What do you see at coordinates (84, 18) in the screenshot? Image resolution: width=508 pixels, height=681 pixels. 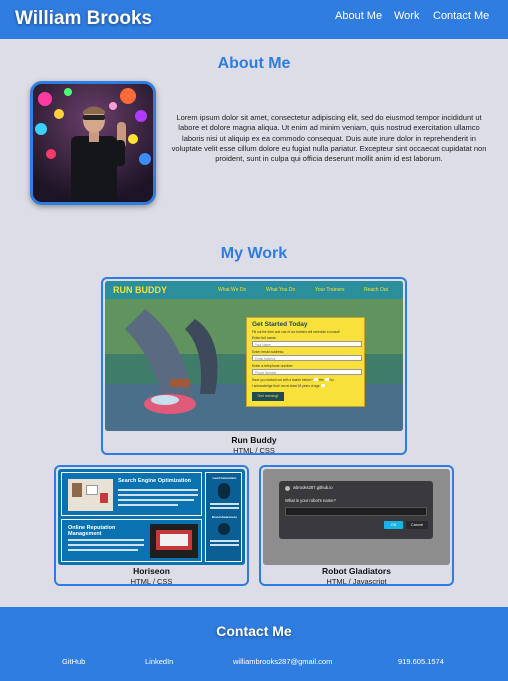 I see `site-name: William Brooks` at bounding box center [84, 18].